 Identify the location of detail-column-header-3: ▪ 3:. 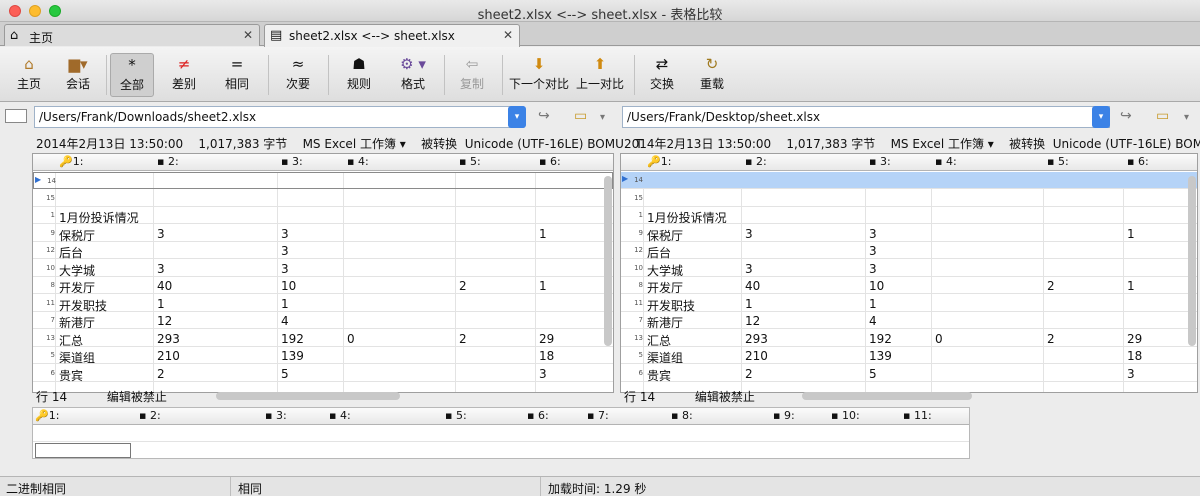
(276, 415).